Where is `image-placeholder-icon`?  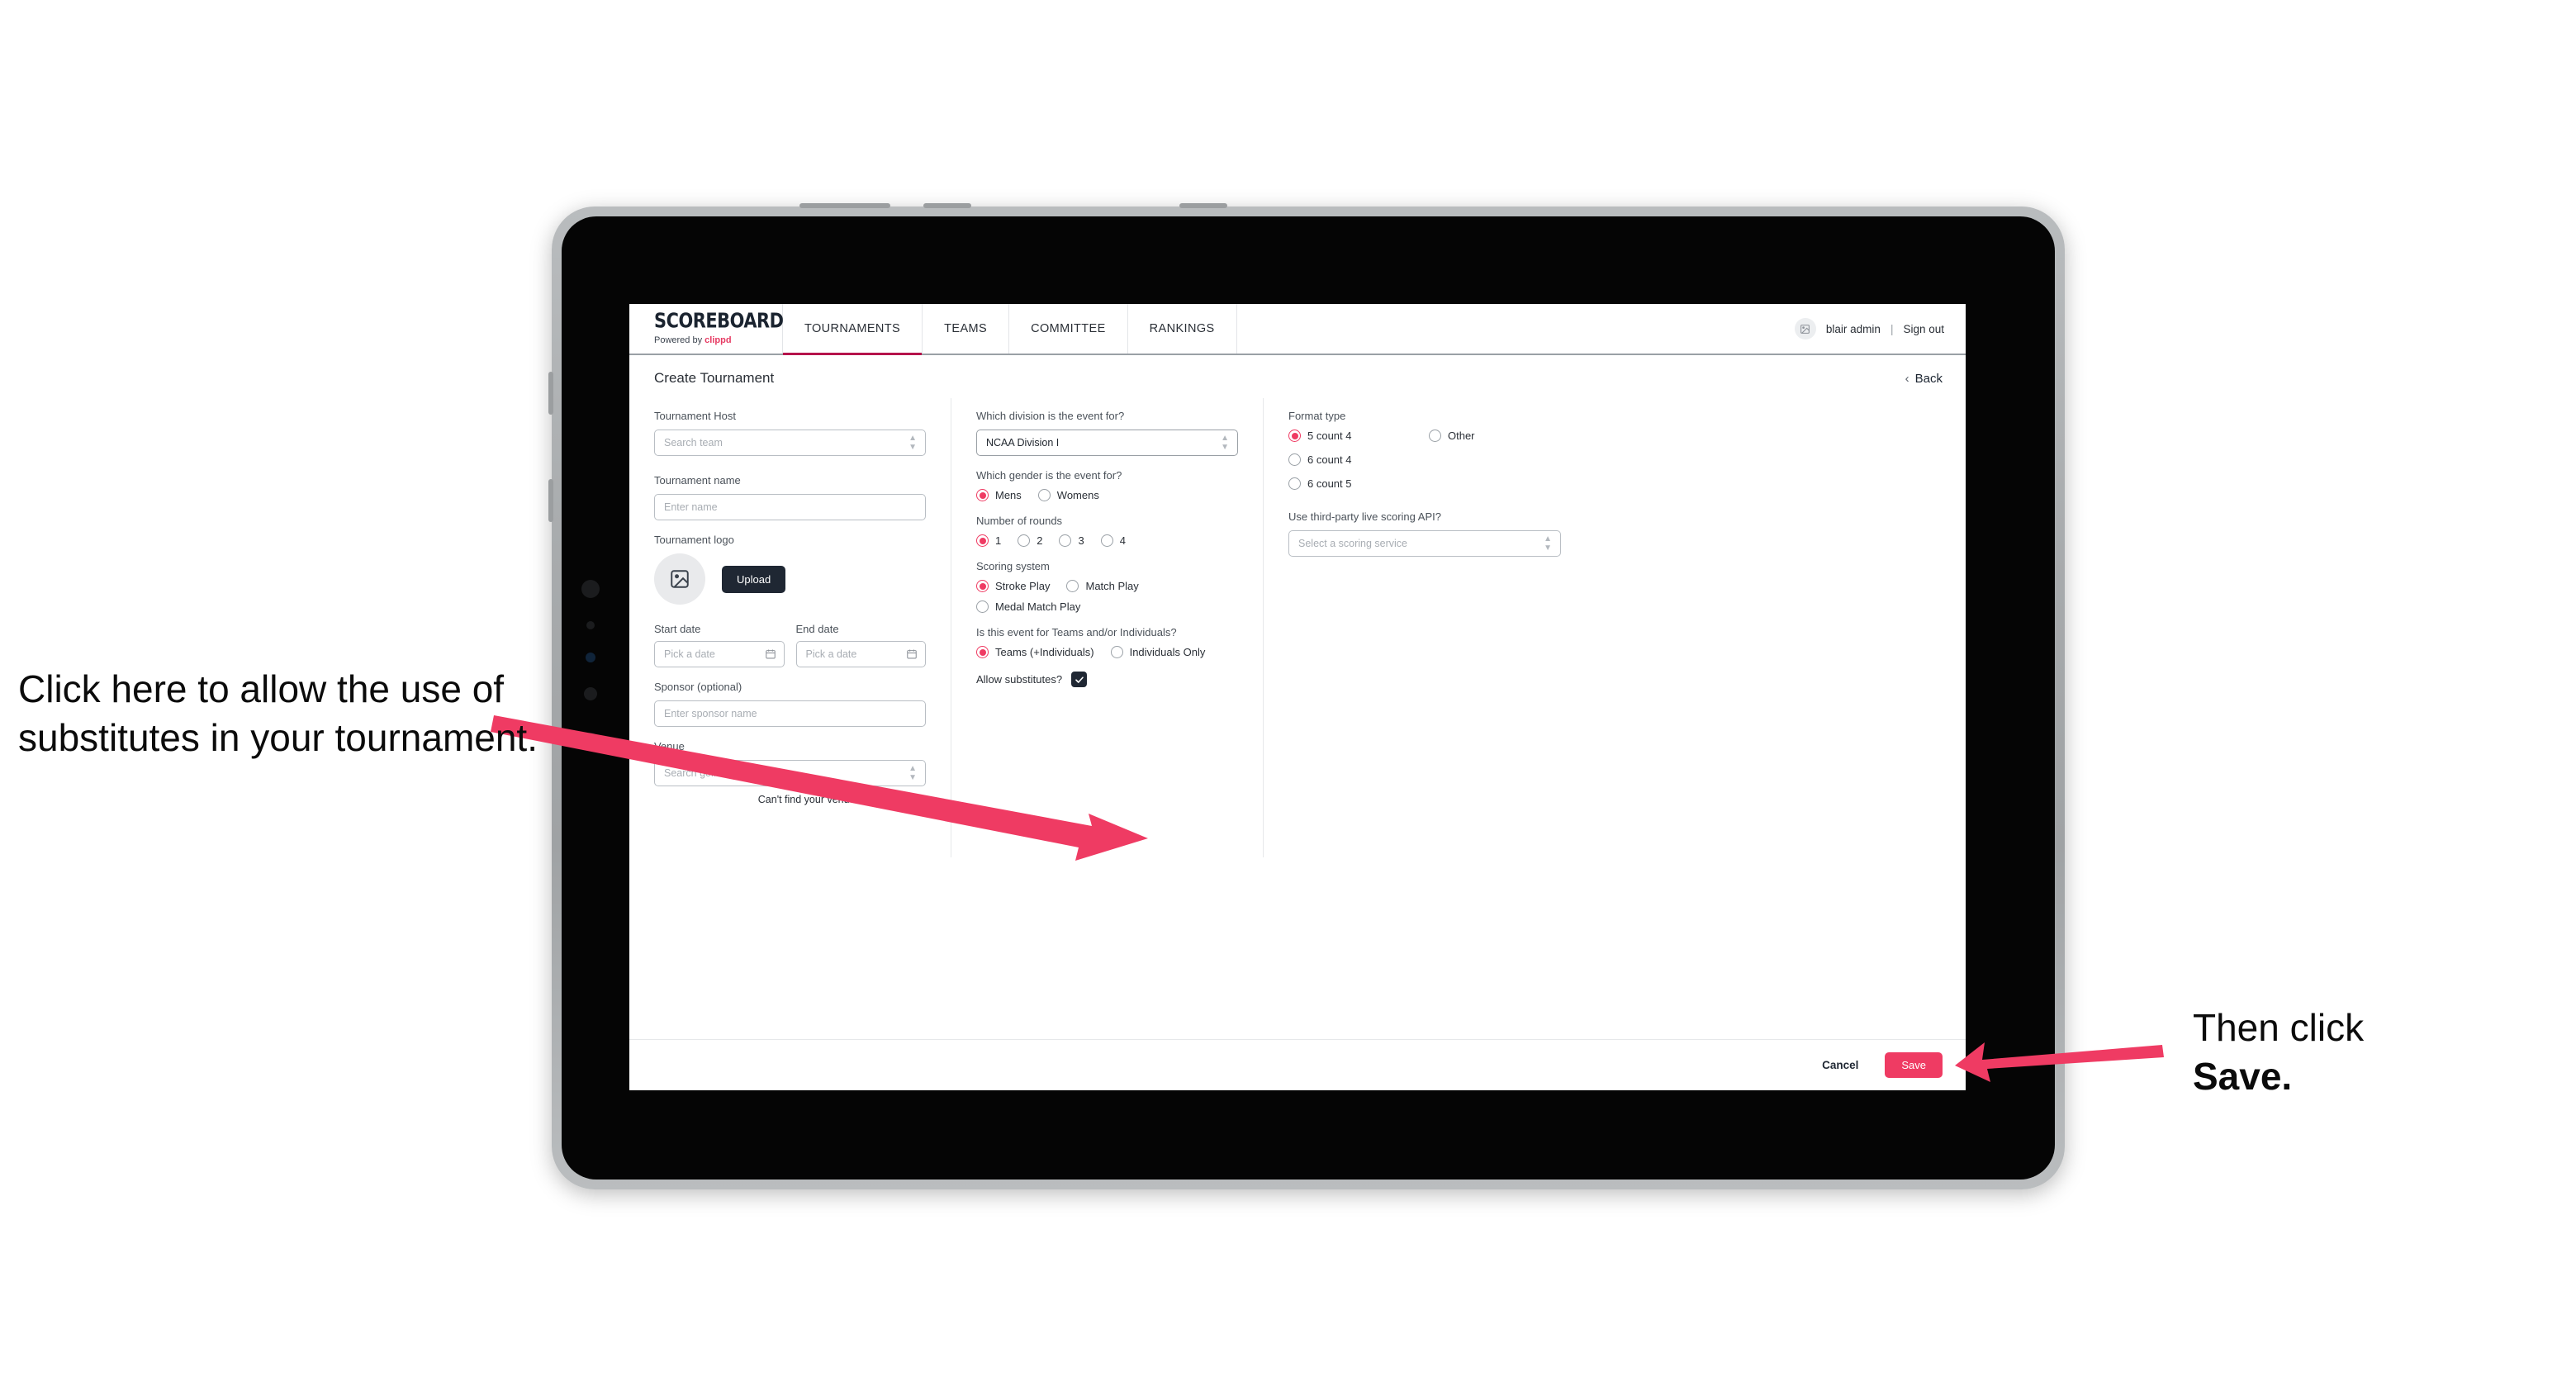
image-placeholder-icon is located at coordinates (1805, 329).